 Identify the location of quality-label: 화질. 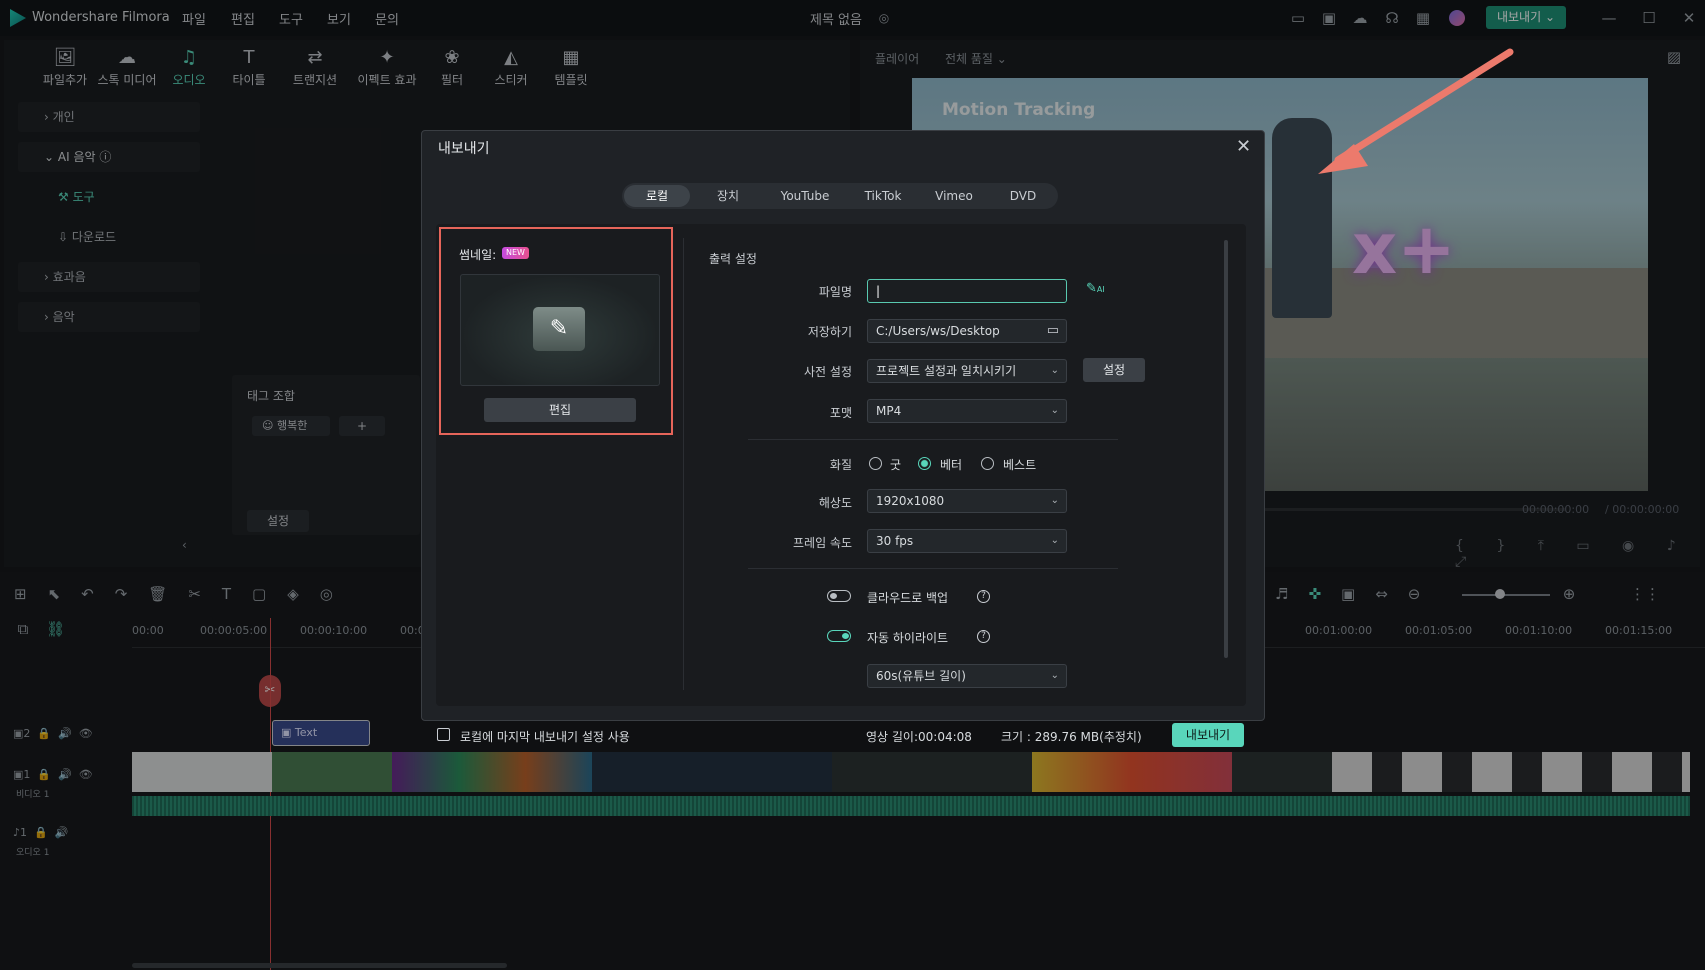
(840, 465).